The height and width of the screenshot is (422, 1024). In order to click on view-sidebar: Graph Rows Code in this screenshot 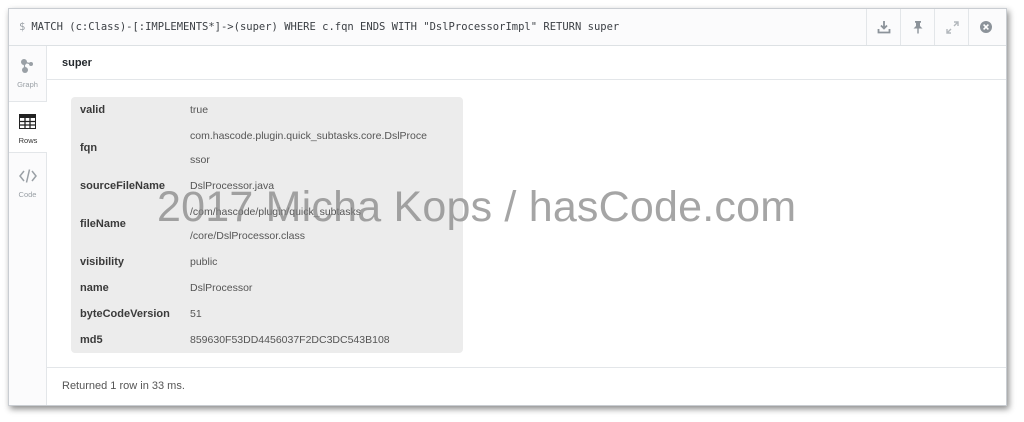, I will do `click(28, 225)`.